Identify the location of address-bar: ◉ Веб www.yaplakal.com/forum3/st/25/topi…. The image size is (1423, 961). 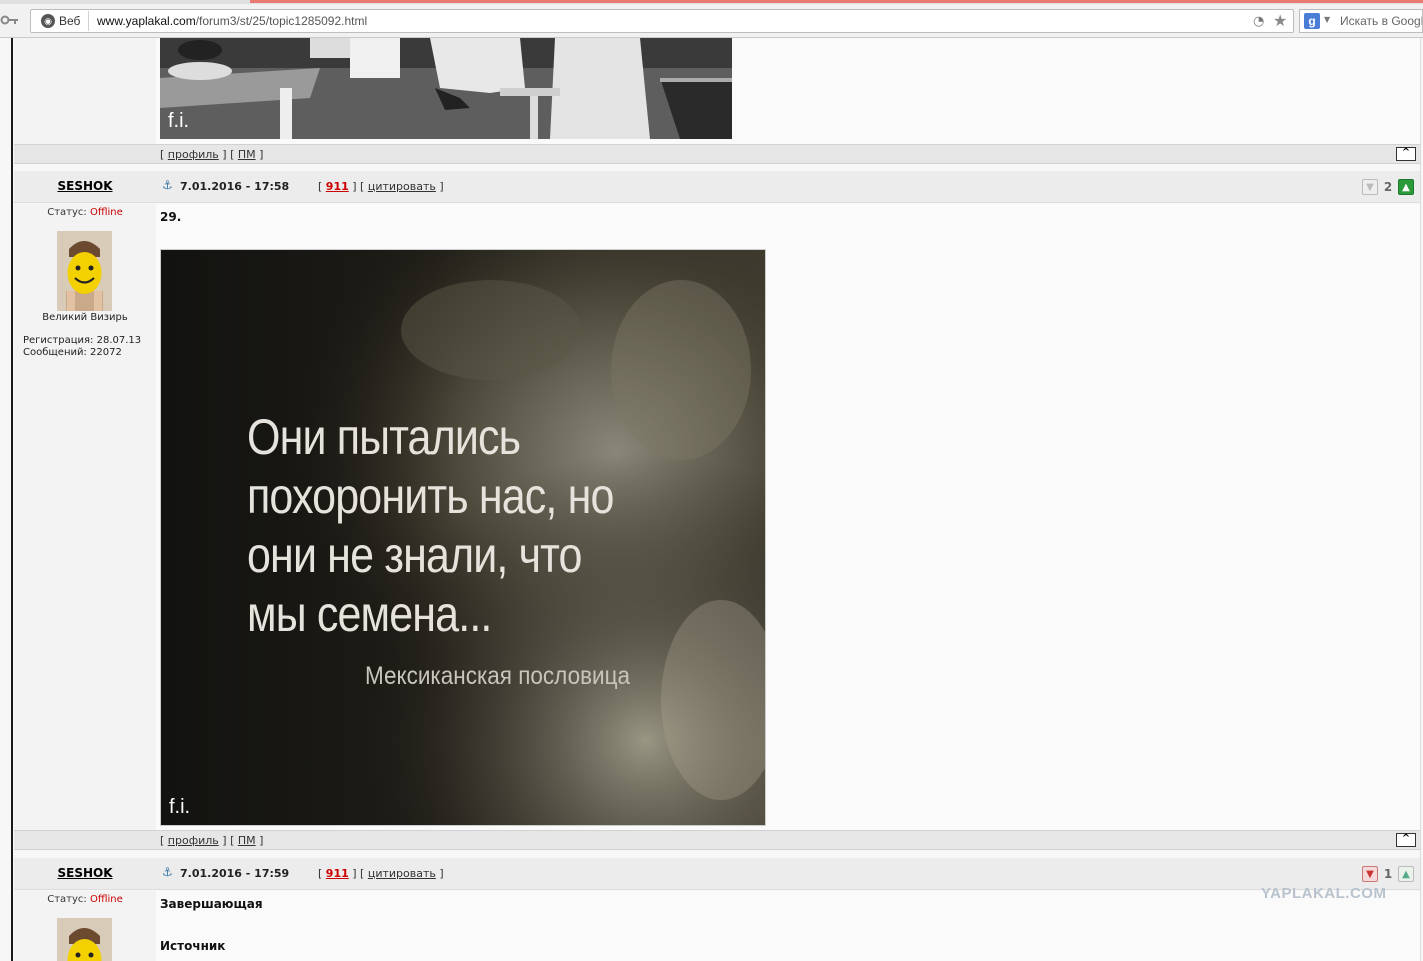
(662, 21).